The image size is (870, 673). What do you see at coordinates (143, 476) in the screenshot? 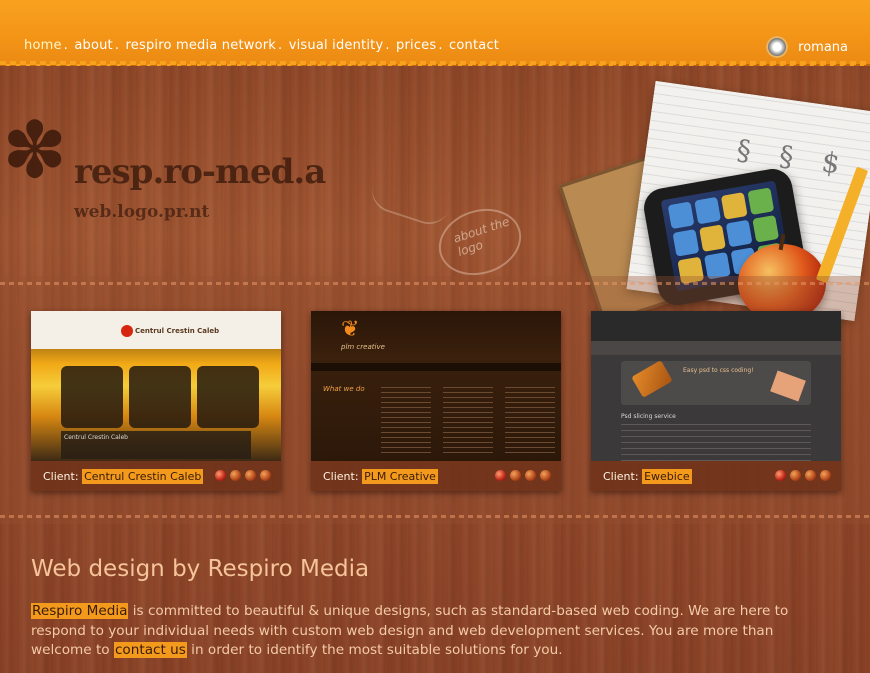
I see `client-link: Centrul Crestin Caleb` at bounding box center [143, 476].